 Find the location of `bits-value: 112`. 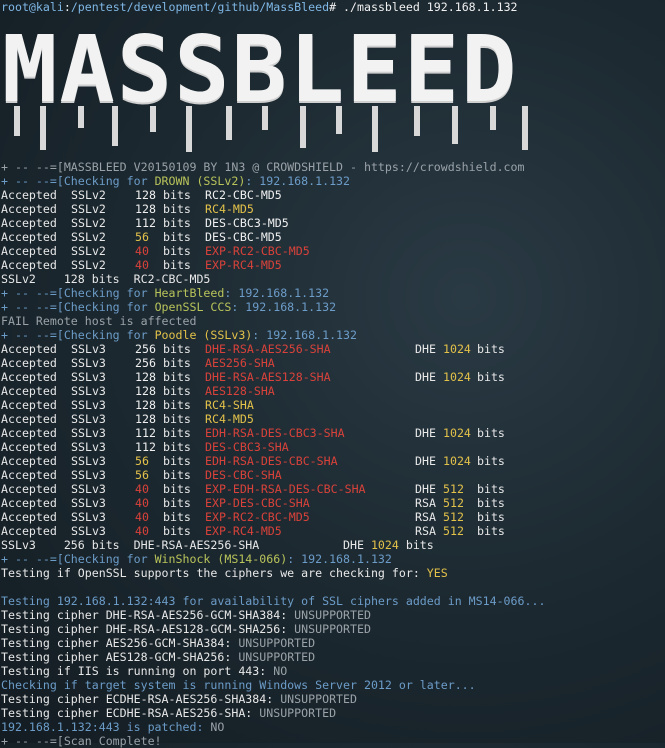

bits-value: 112 is located at coordinates (145, 447).